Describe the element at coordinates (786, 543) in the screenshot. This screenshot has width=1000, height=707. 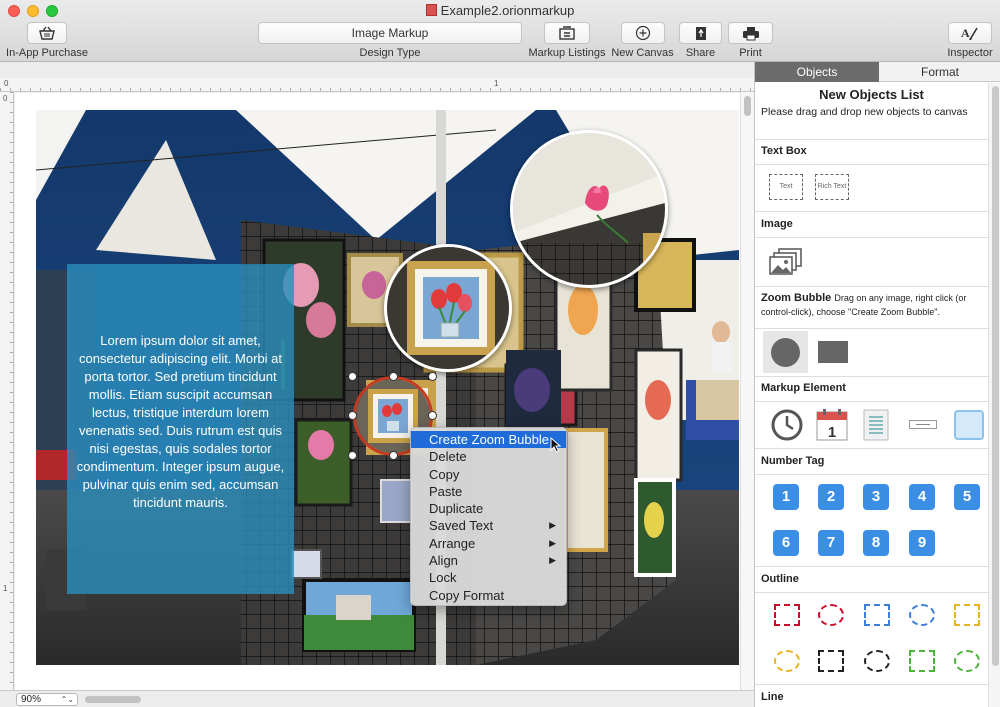
I see `number-tag-6: 6` at that location.